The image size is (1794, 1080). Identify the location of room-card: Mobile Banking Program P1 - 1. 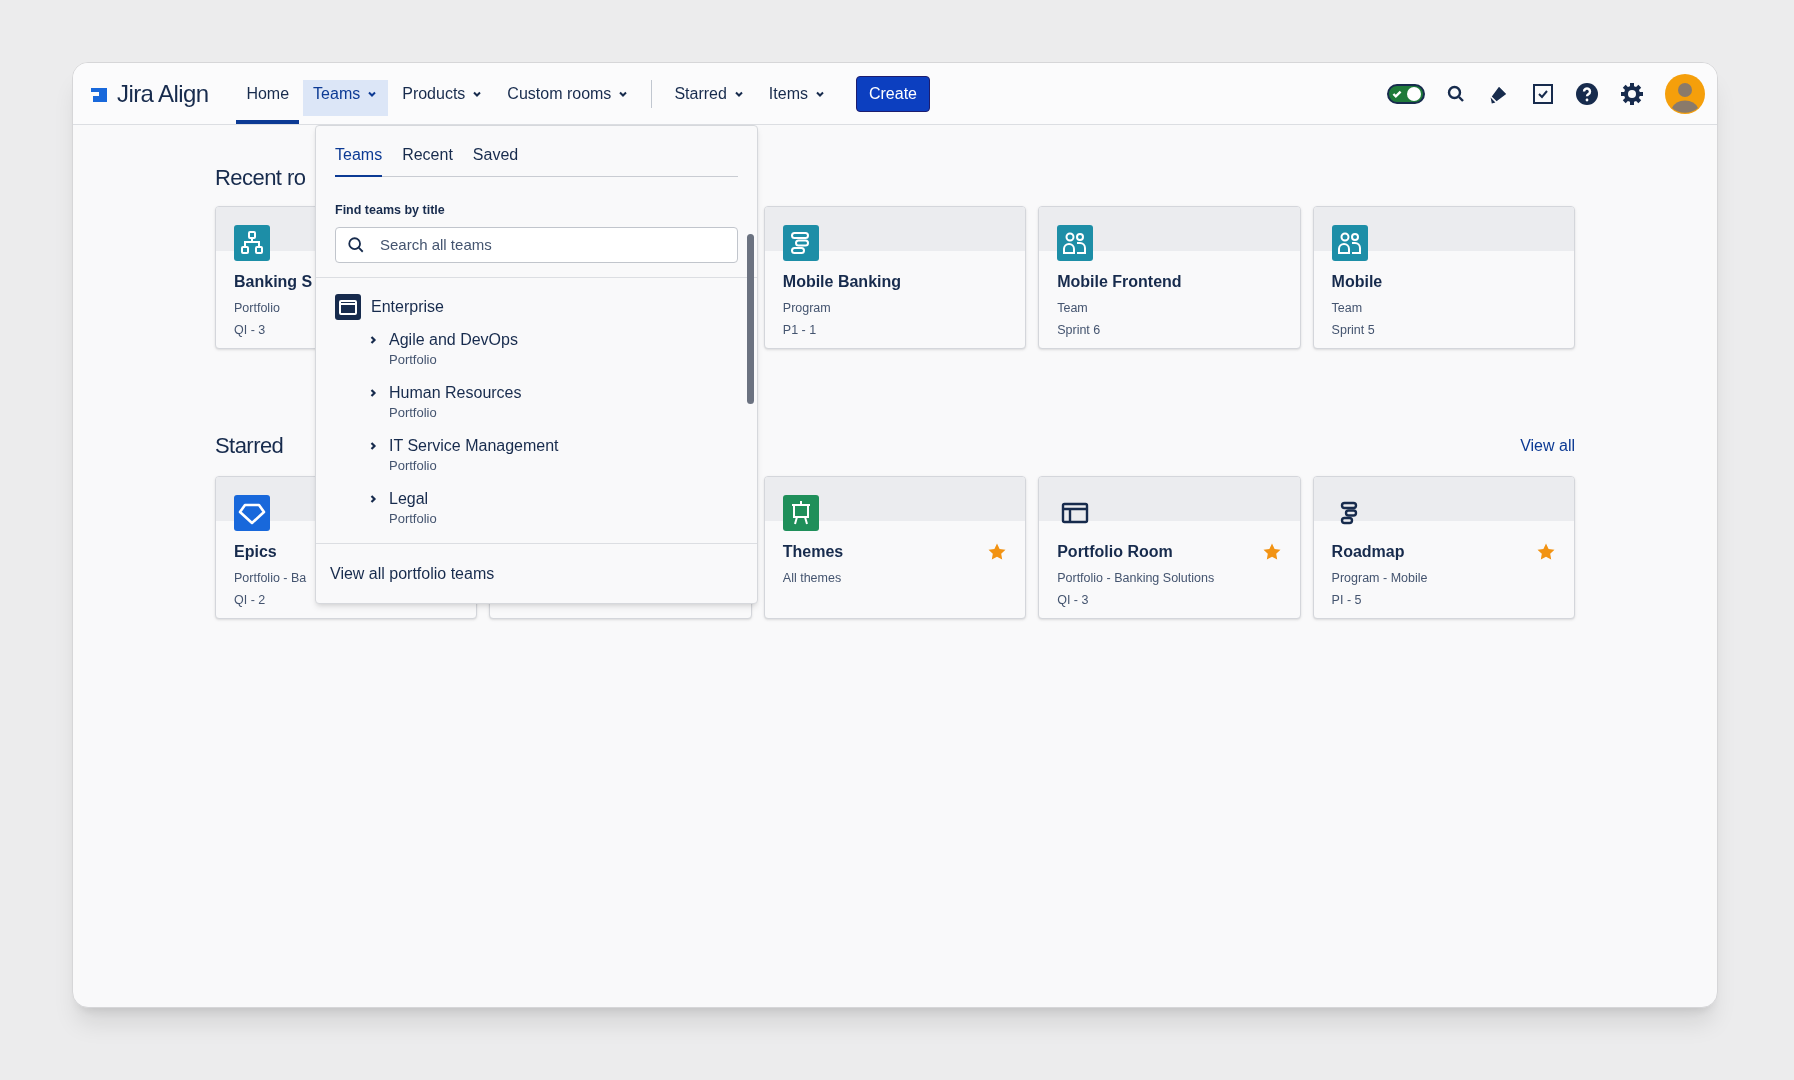
(895, 277).